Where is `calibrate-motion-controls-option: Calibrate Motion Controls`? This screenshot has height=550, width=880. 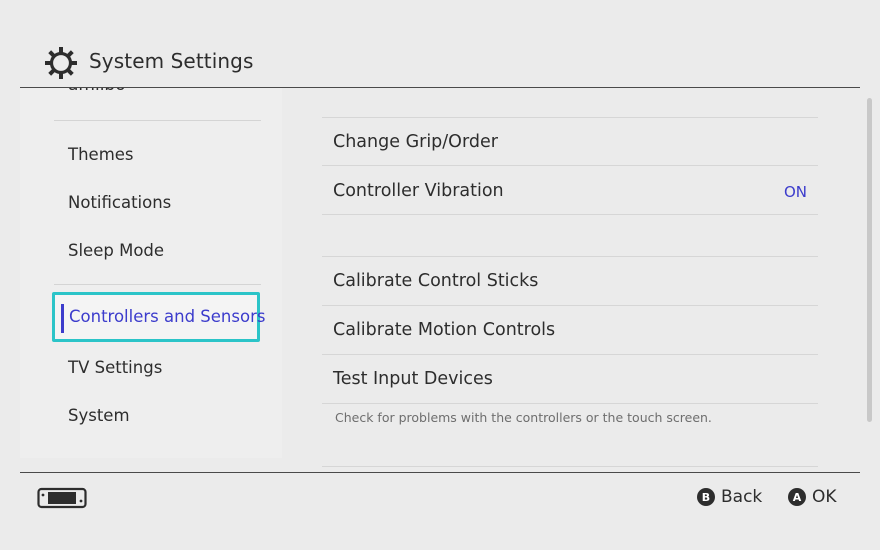
calibrate-motion-controls-option: Calibrate Motion Controls is located at coordinates (444, 330).